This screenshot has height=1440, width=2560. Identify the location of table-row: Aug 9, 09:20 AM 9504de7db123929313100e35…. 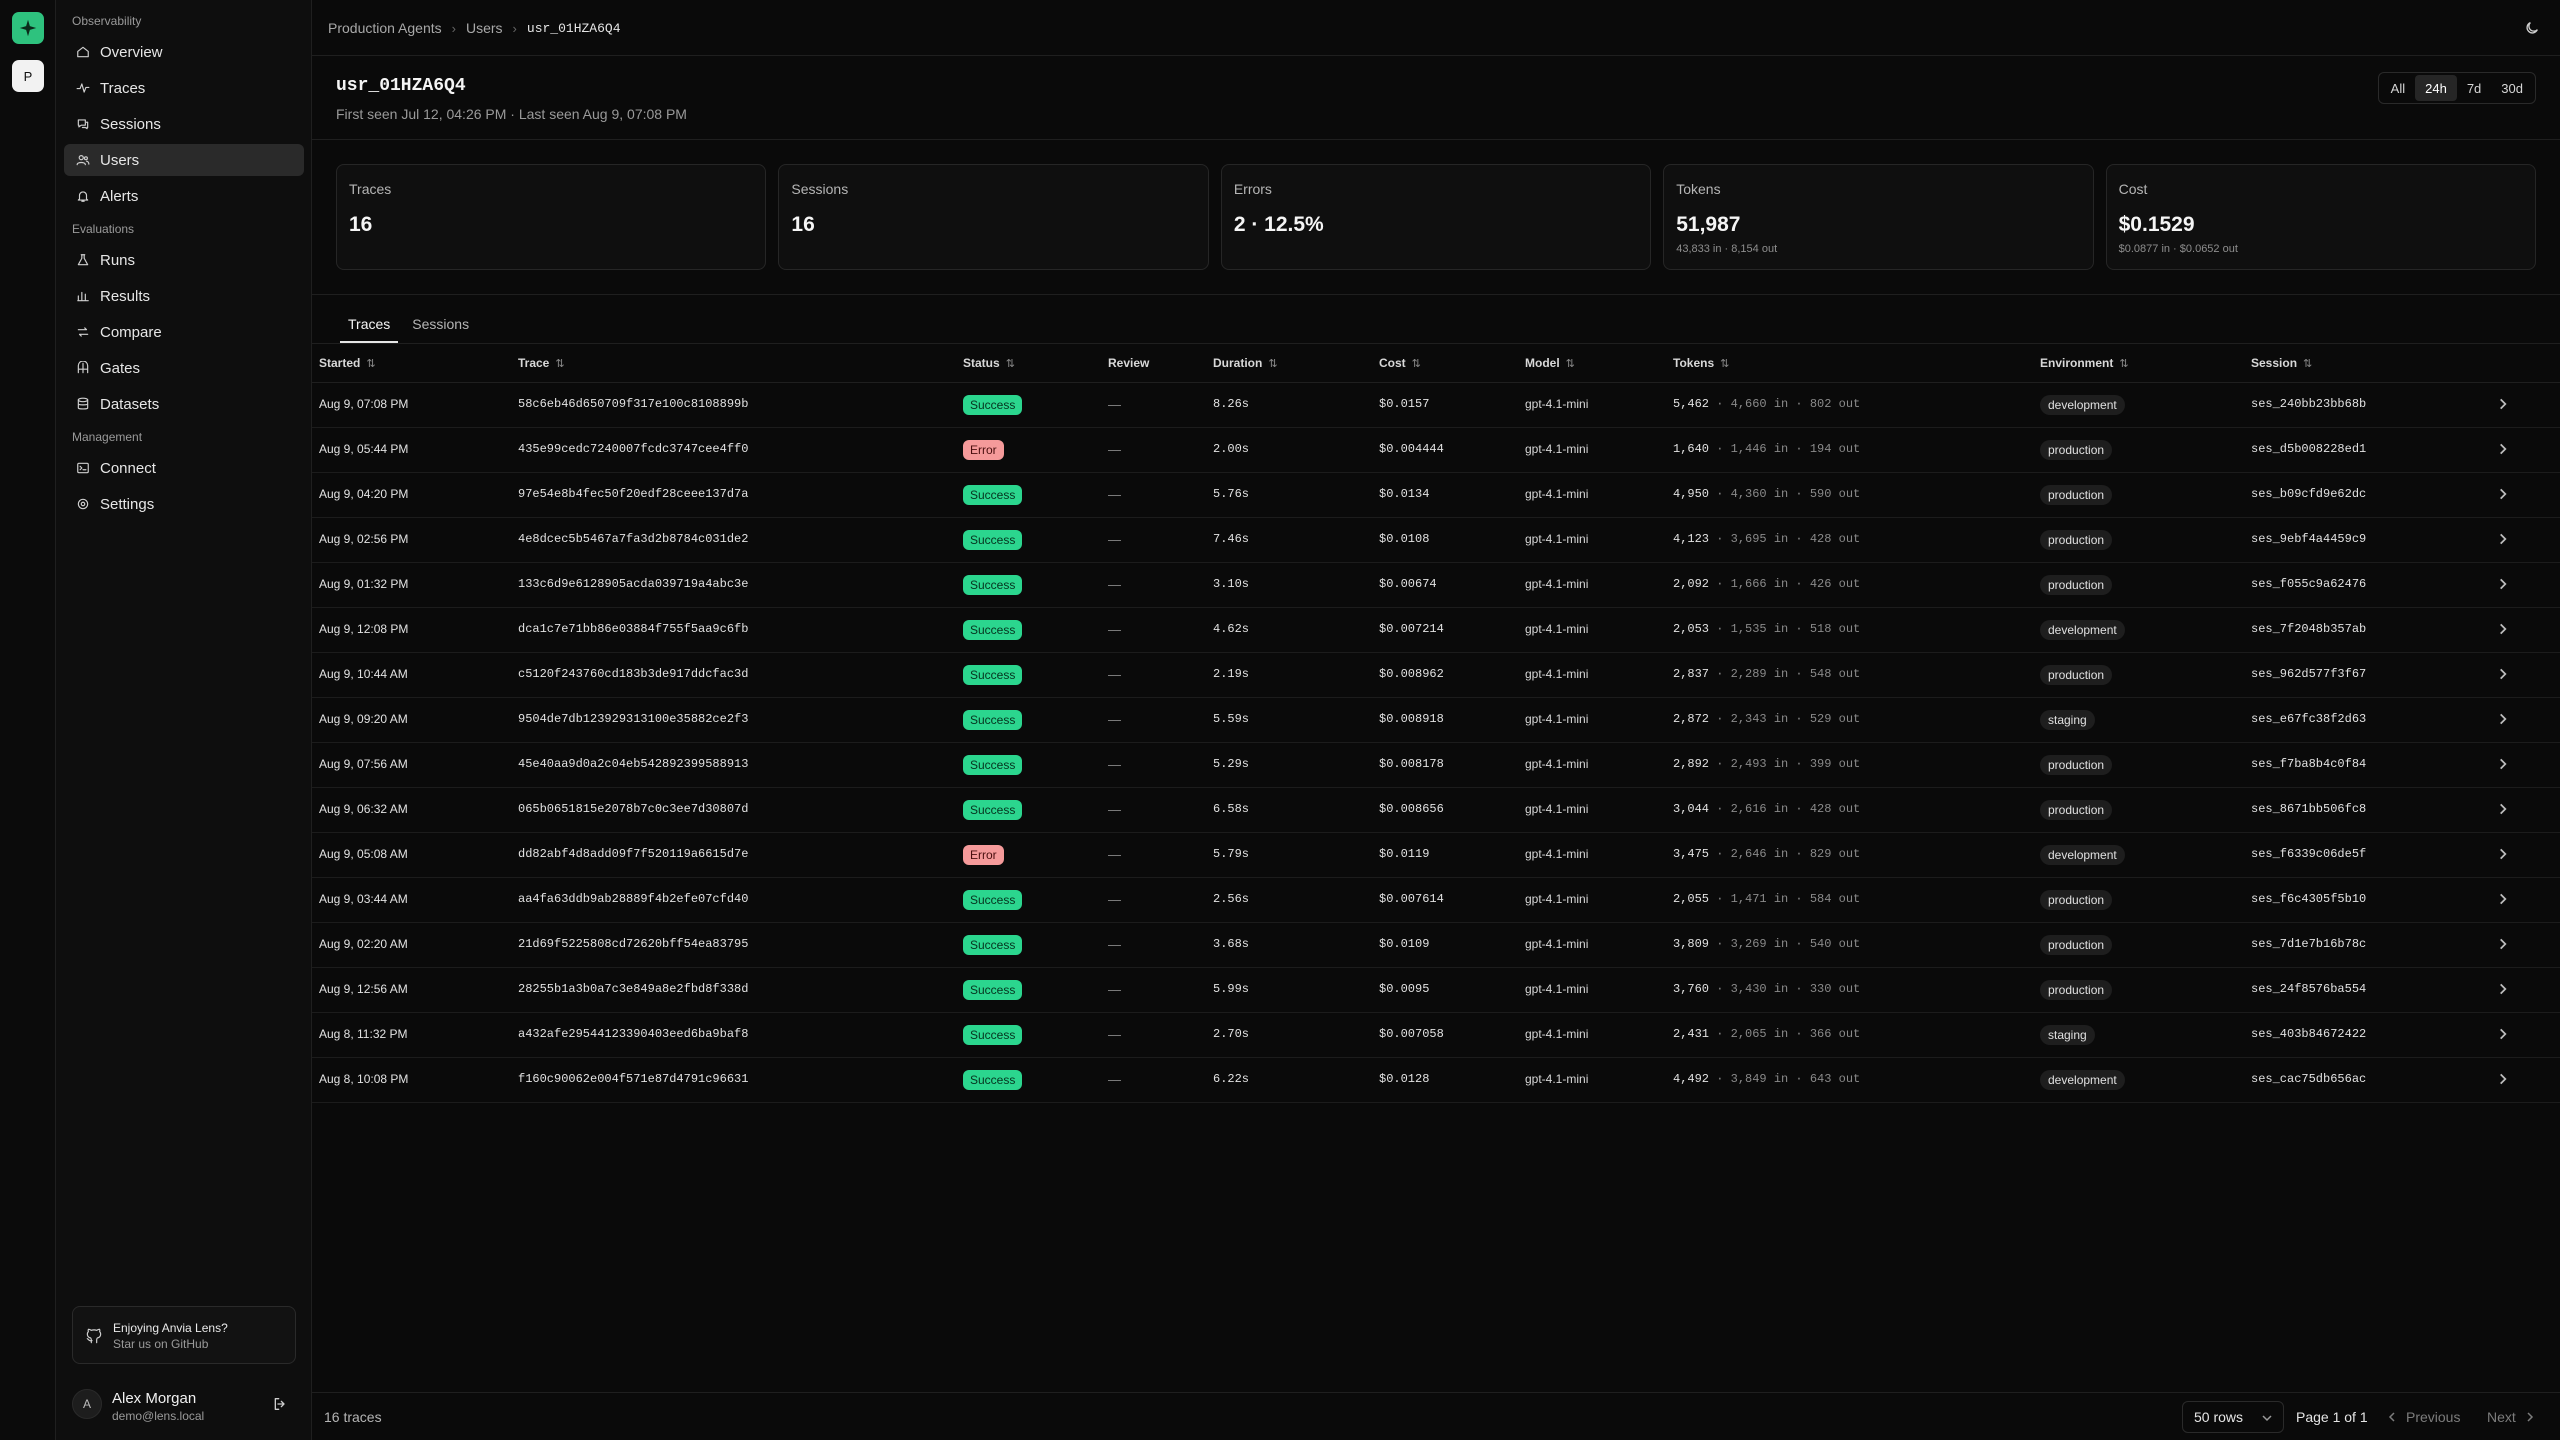
(1436, 720).